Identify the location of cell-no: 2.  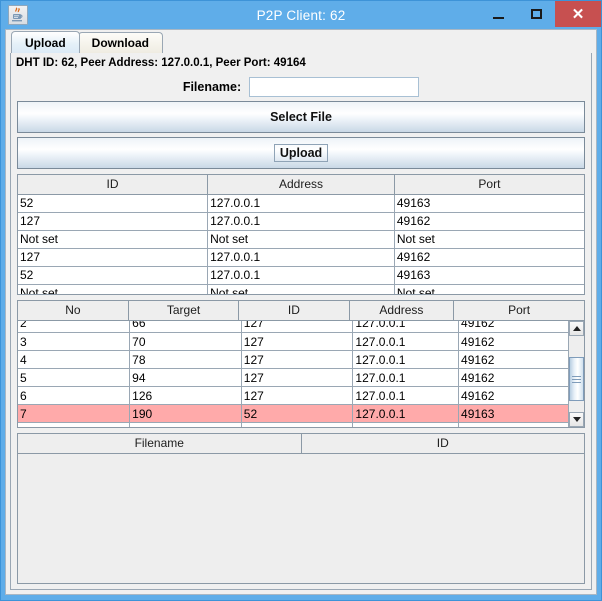
(74, 326).